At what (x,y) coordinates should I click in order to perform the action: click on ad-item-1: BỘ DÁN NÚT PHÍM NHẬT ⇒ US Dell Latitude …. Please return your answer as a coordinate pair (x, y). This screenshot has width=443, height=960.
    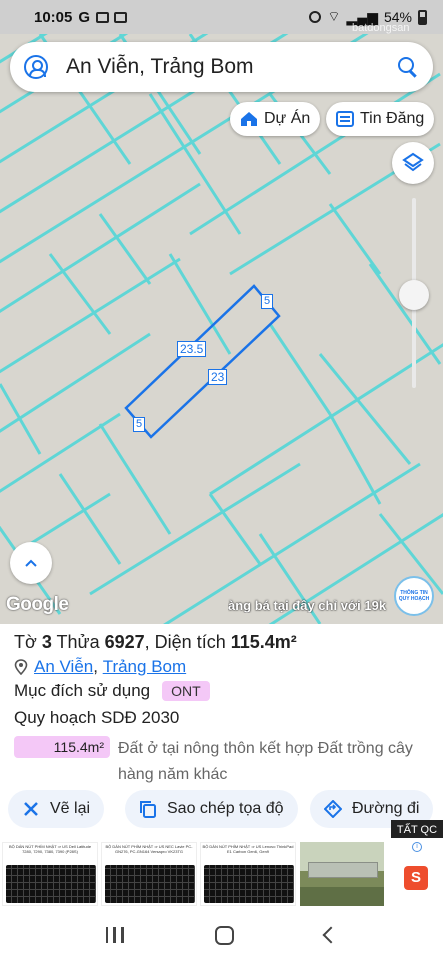
    Looking at the image, I should click on (50, 874).